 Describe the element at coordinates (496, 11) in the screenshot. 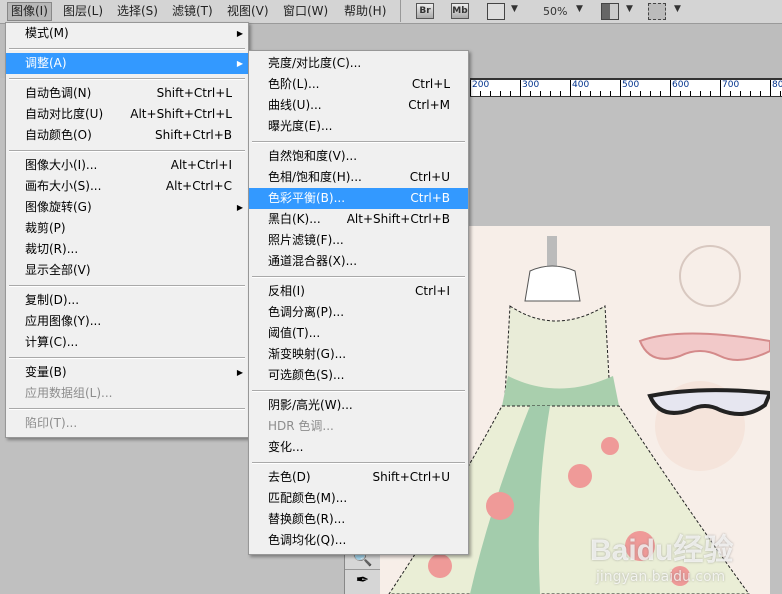

I see `view-extras-icon` at that location.